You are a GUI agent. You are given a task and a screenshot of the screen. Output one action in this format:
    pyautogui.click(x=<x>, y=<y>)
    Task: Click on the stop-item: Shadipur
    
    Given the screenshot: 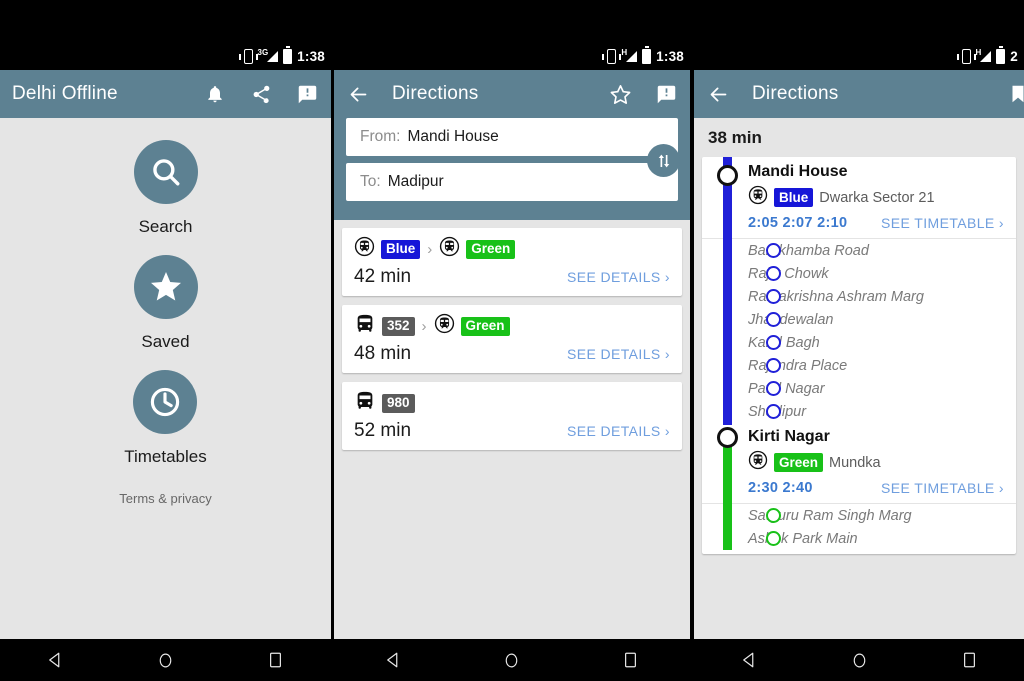 What is the action you would take?
    pyautogui.click(x=882, y=411)
    